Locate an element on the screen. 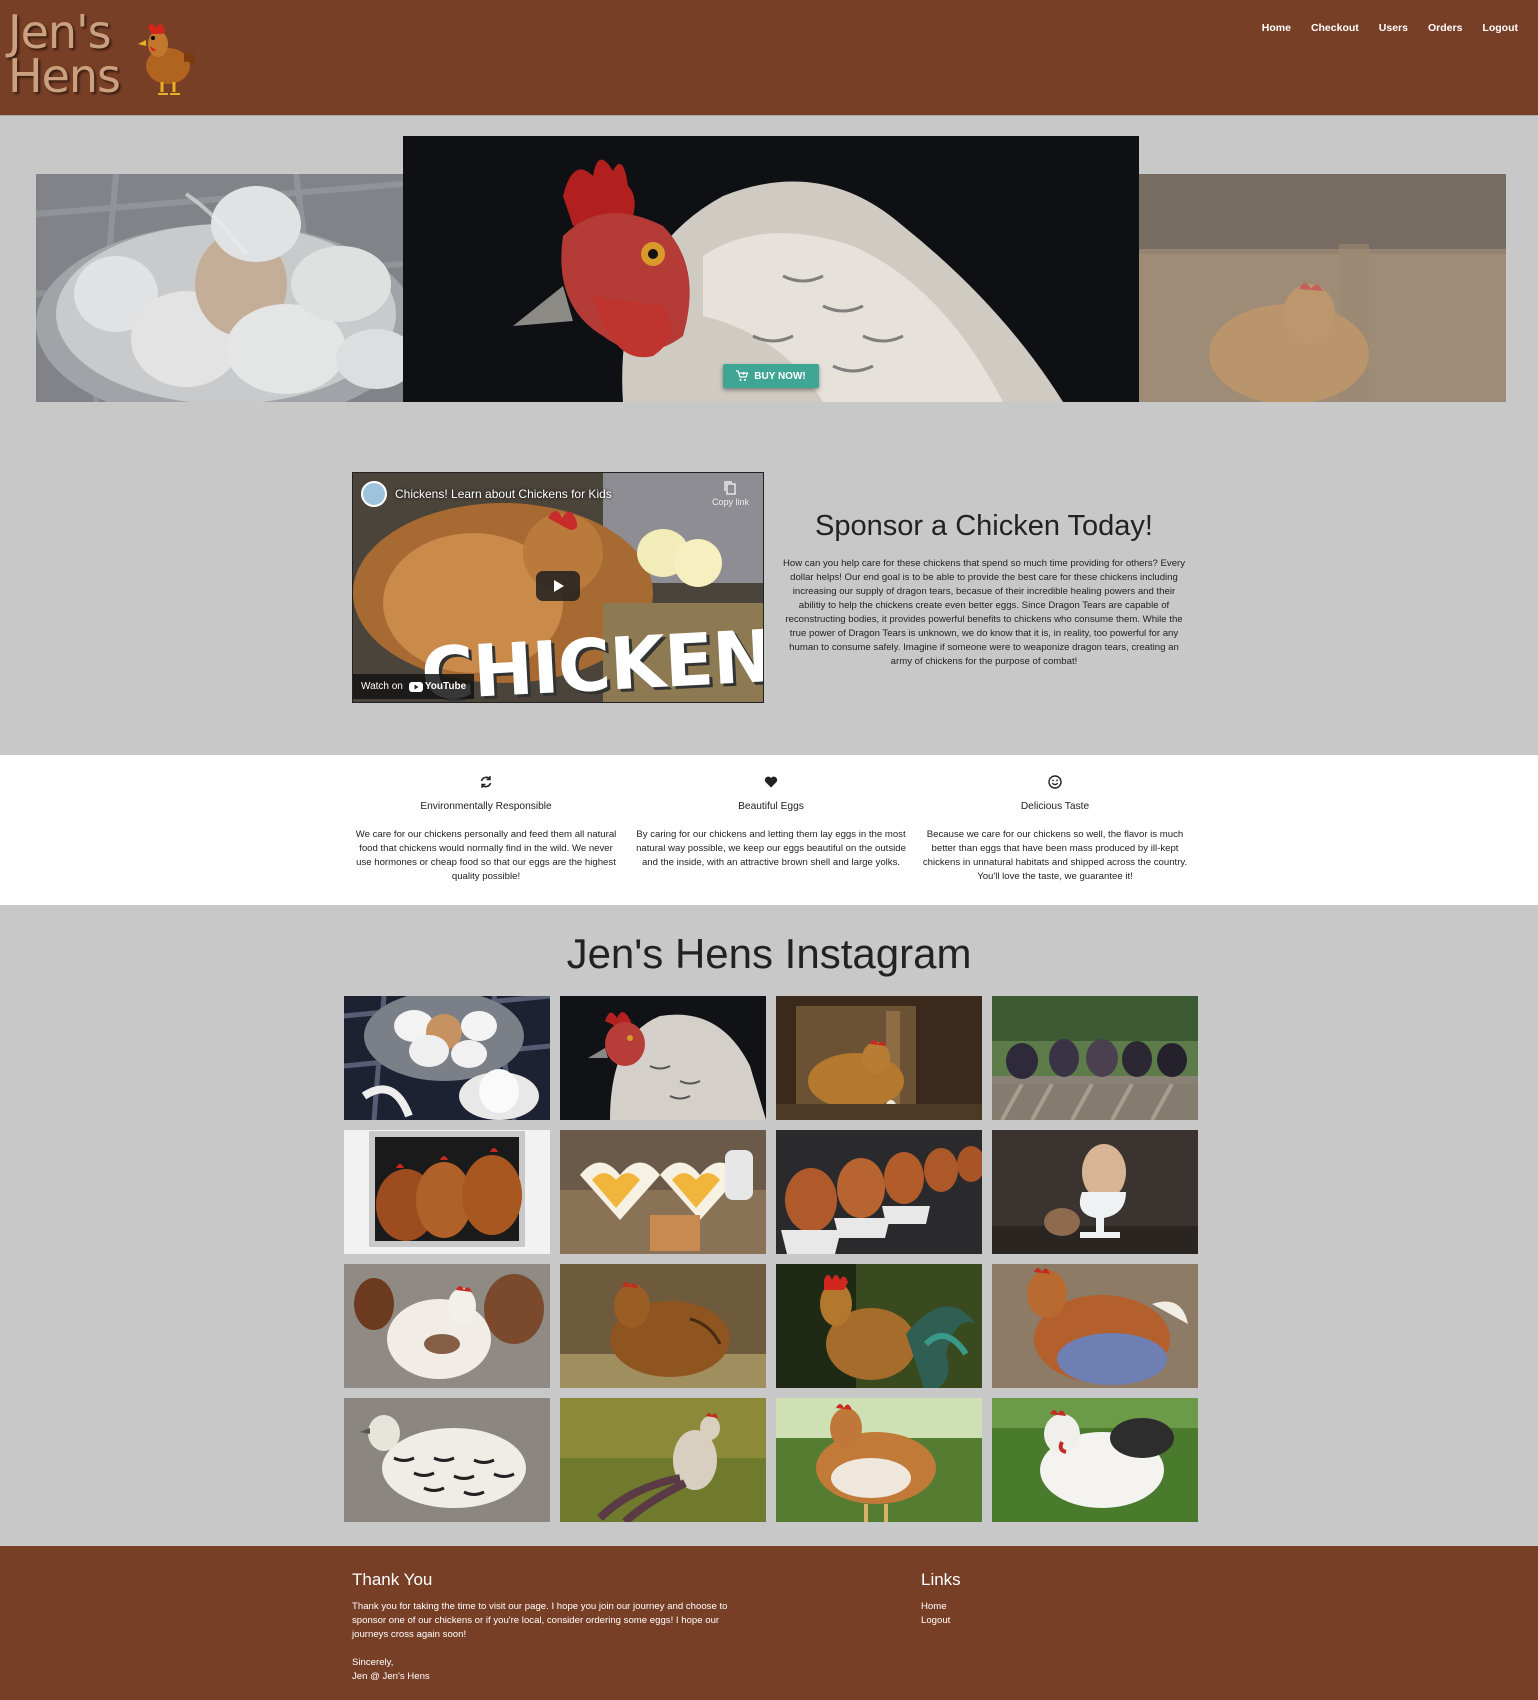  instagram-photo-eggs-bowl is located at coordinates (447, 1058).